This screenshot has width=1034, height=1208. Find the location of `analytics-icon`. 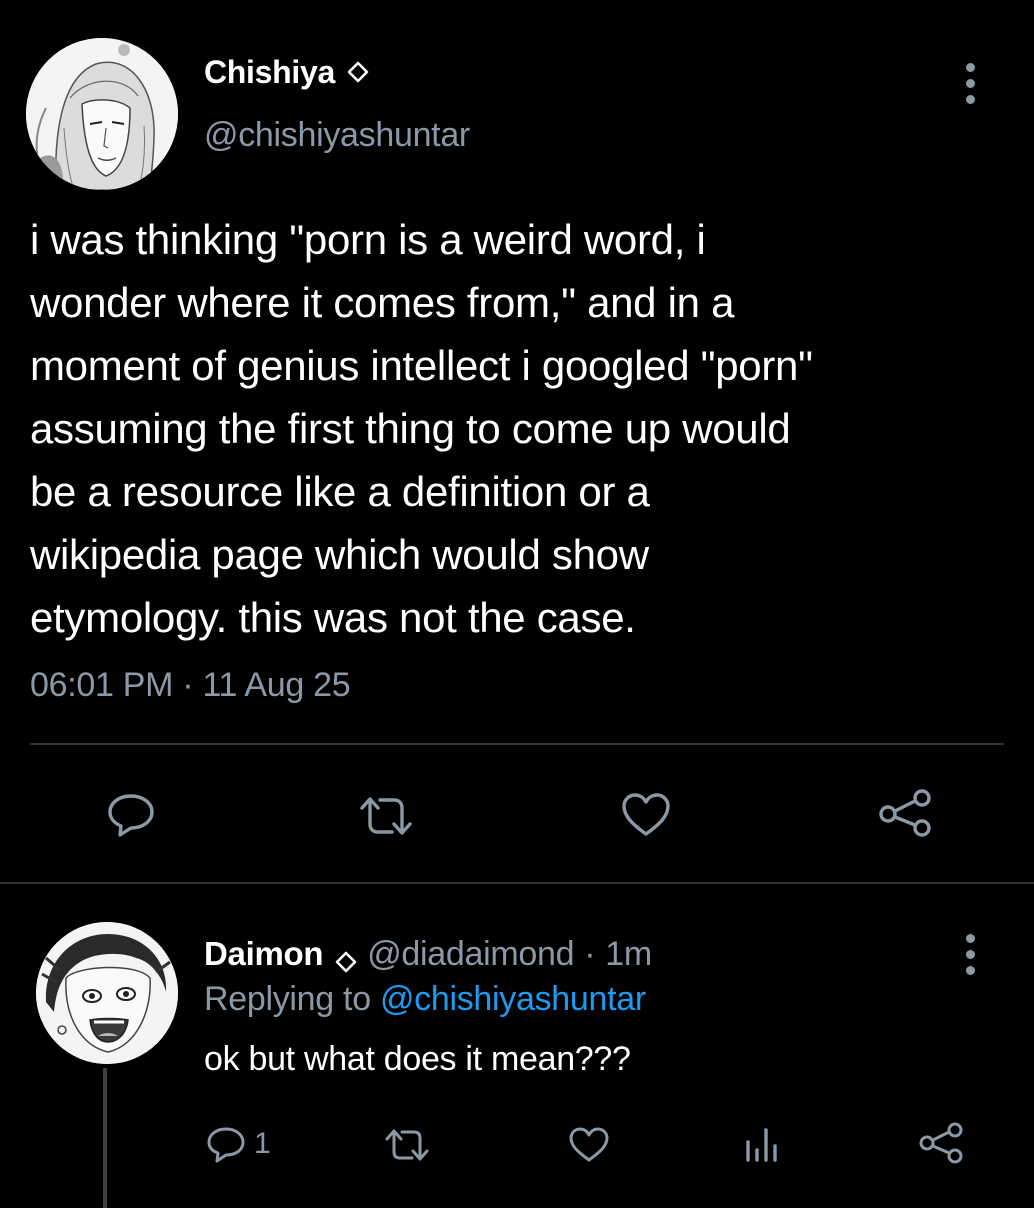

analytics-icon is located at coordinates (762, 1144).